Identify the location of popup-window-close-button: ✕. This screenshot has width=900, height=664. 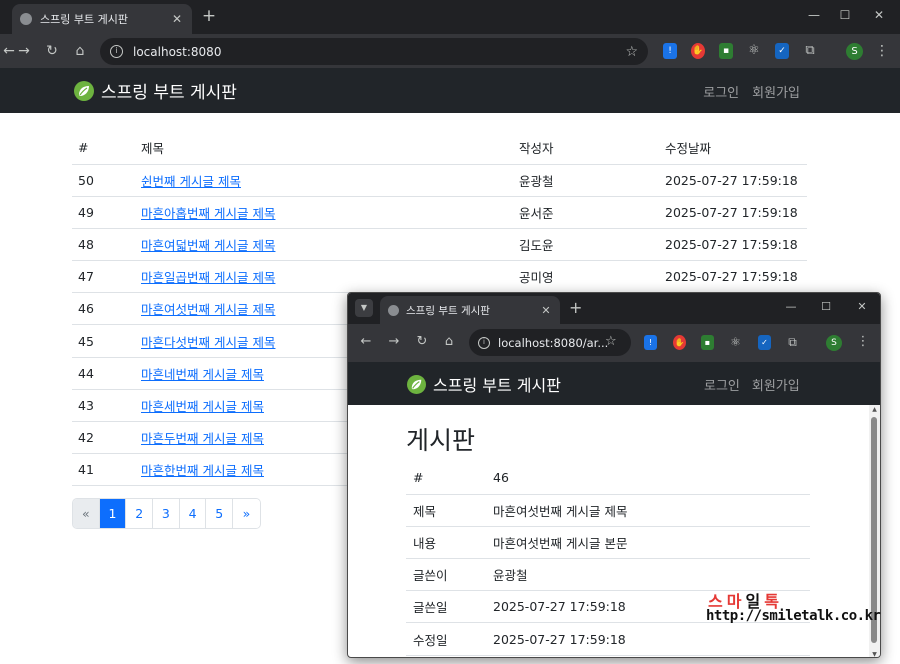
(862, 306).